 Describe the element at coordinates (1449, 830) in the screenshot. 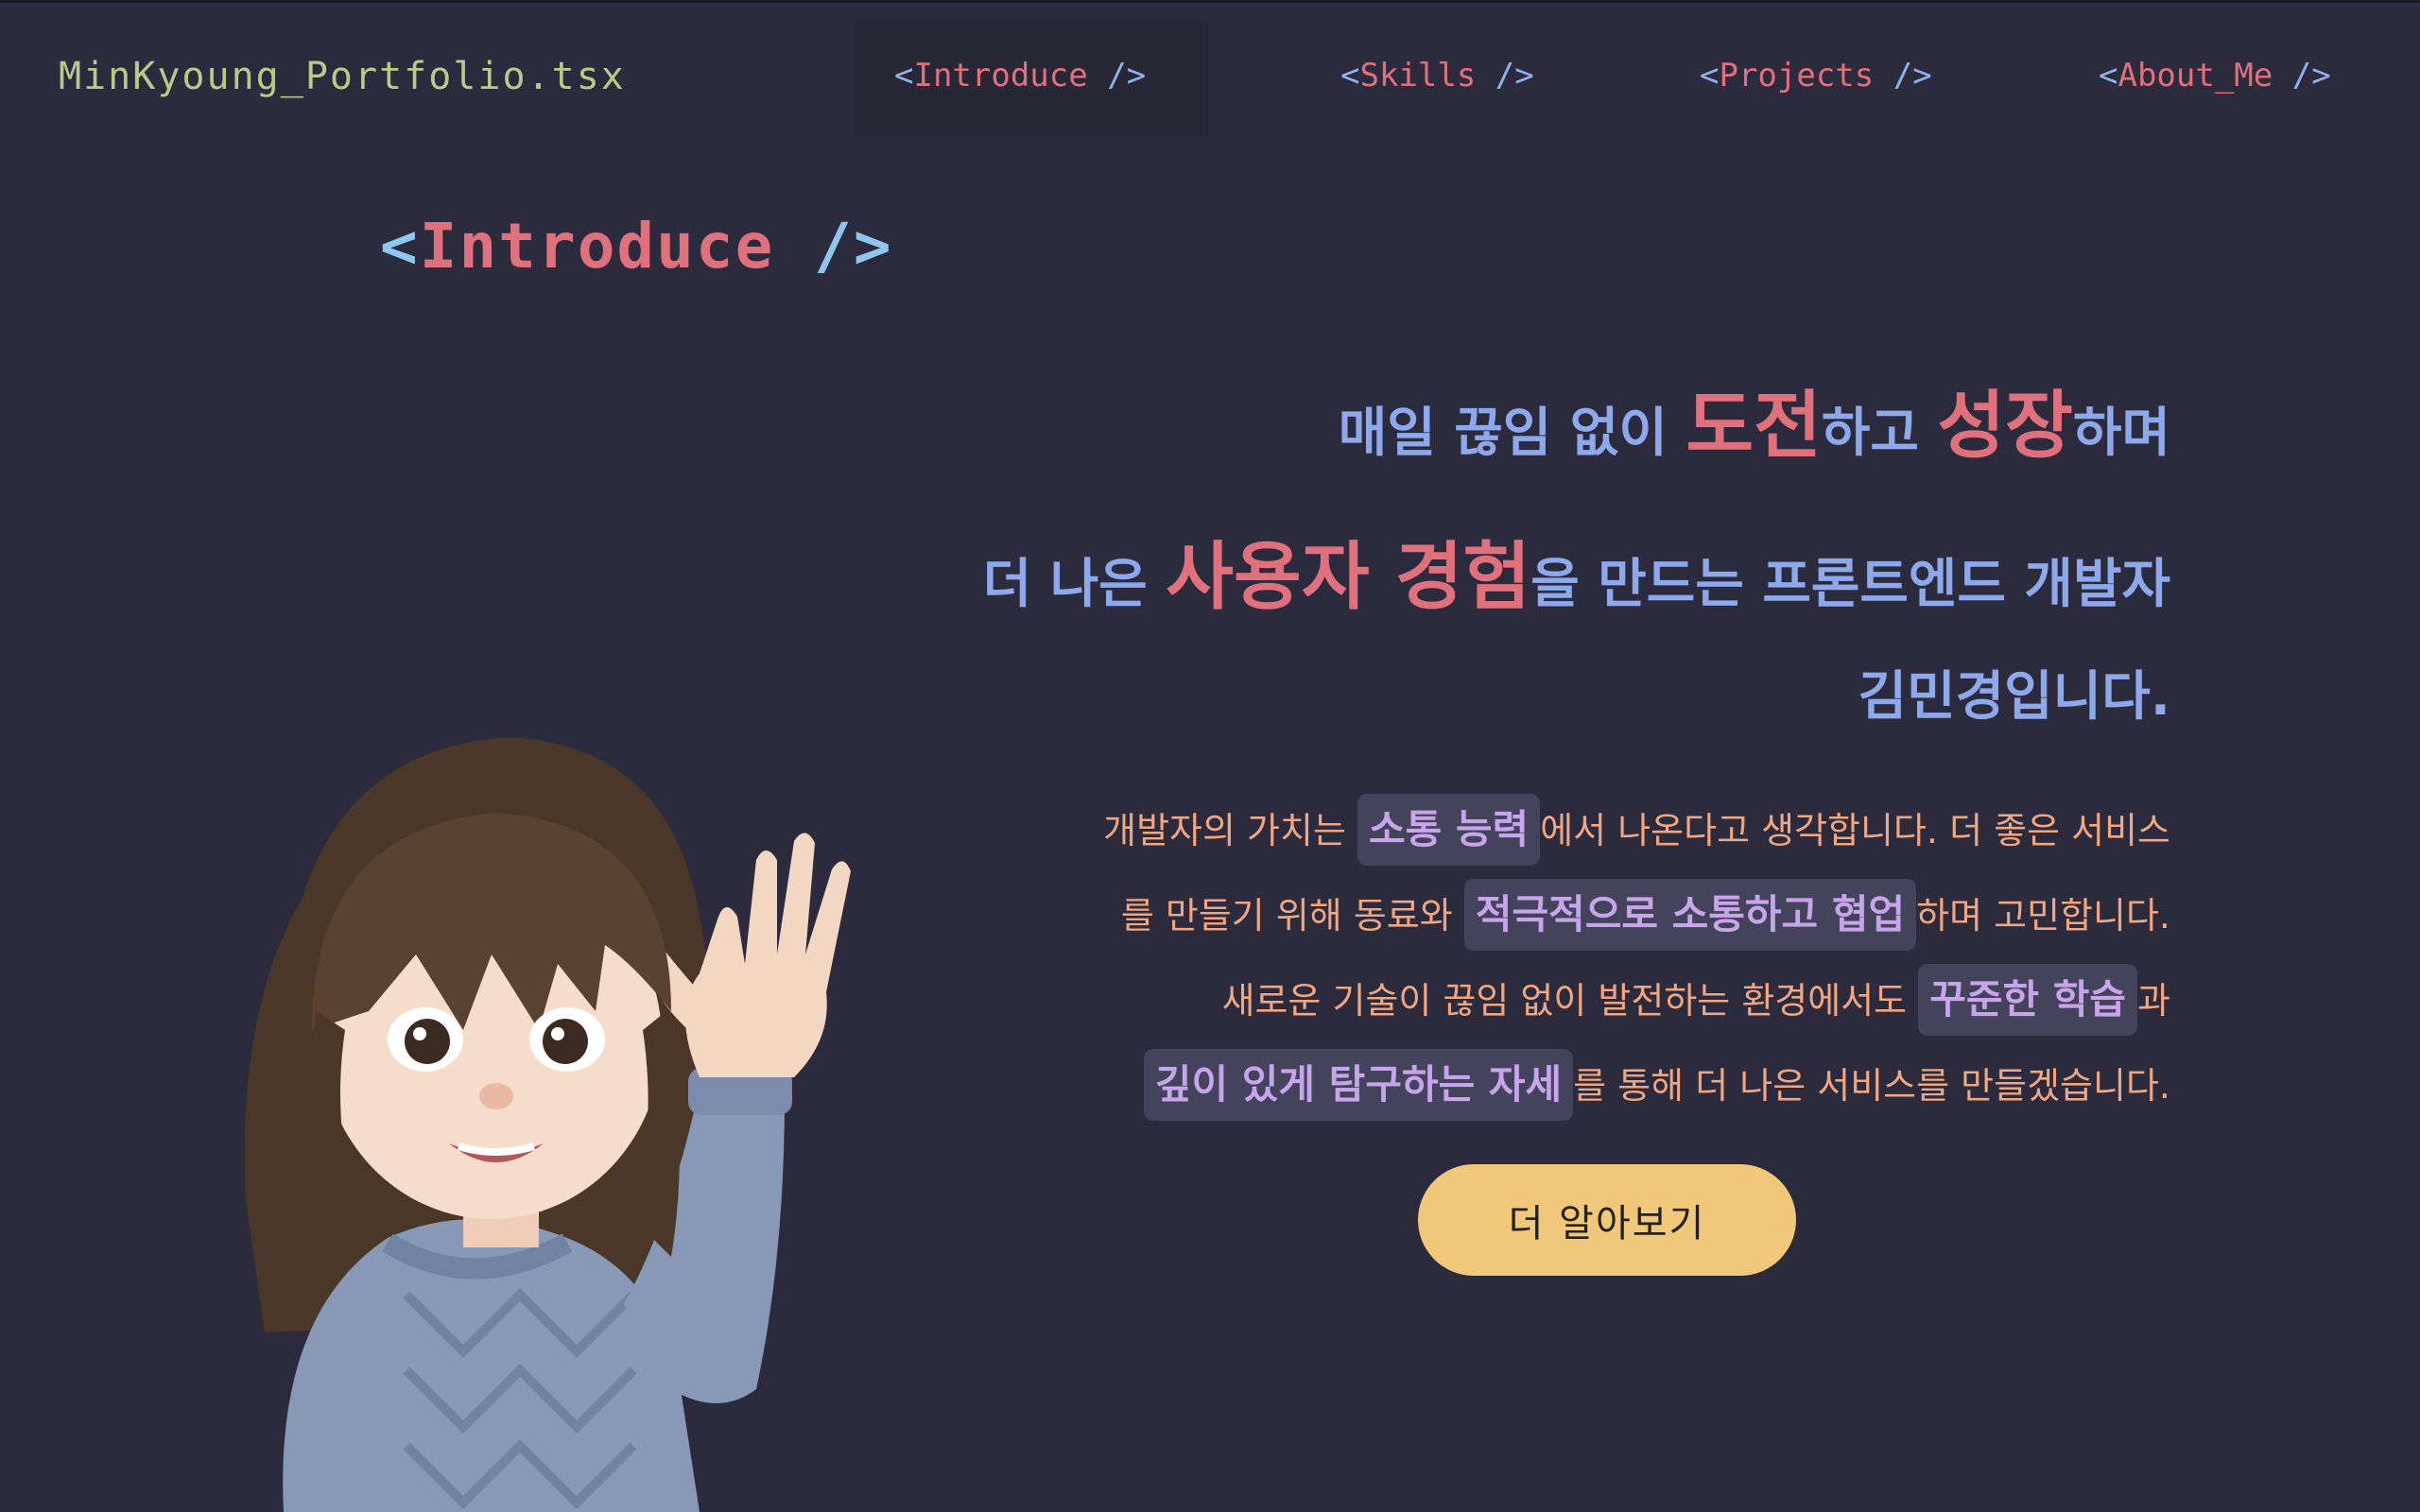

I see `keyword-tag: 소통 능력` at that location.